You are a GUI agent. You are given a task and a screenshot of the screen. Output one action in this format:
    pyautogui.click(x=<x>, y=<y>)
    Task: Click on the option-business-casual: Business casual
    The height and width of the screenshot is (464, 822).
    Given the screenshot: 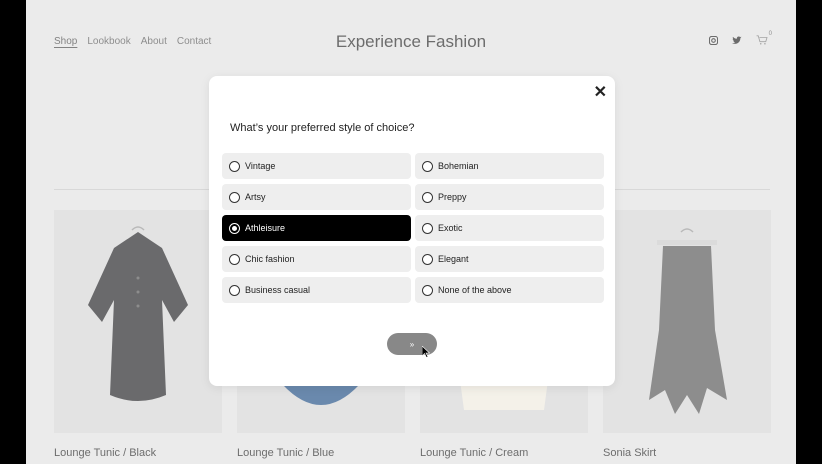 What is the action you would take?
    pyautogui.click(x=316, y=290)
    